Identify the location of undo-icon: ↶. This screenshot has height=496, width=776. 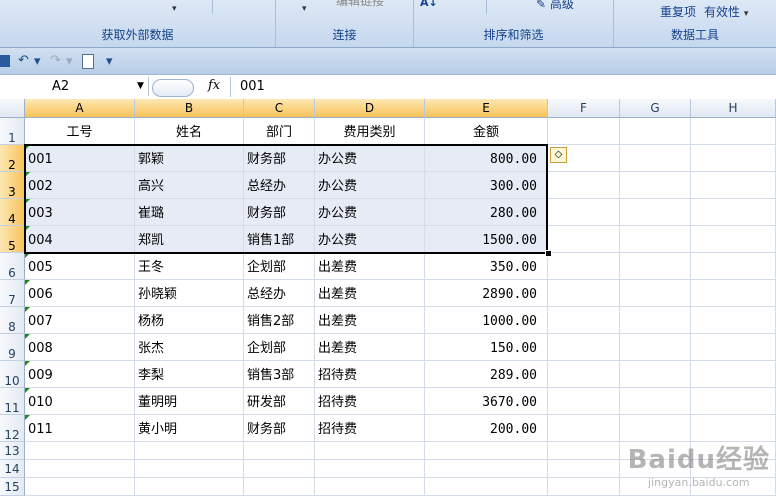
(23, 61).